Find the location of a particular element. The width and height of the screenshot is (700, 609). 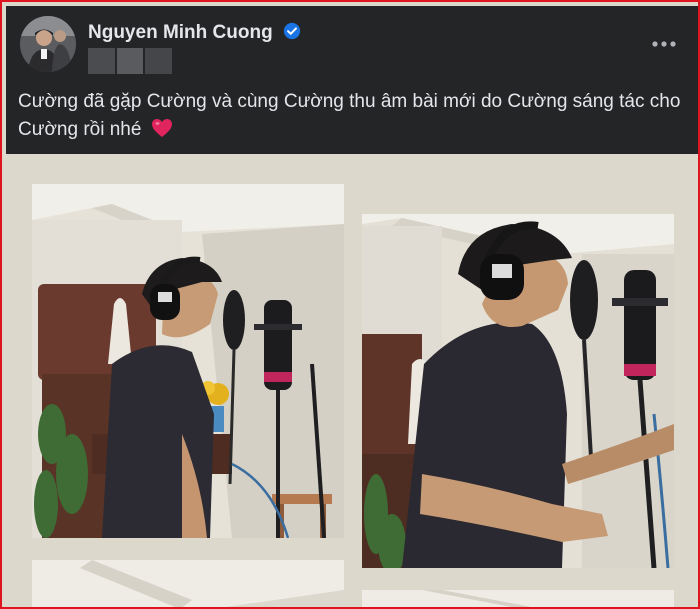

author-avatar is located at coordinates (48, 44).